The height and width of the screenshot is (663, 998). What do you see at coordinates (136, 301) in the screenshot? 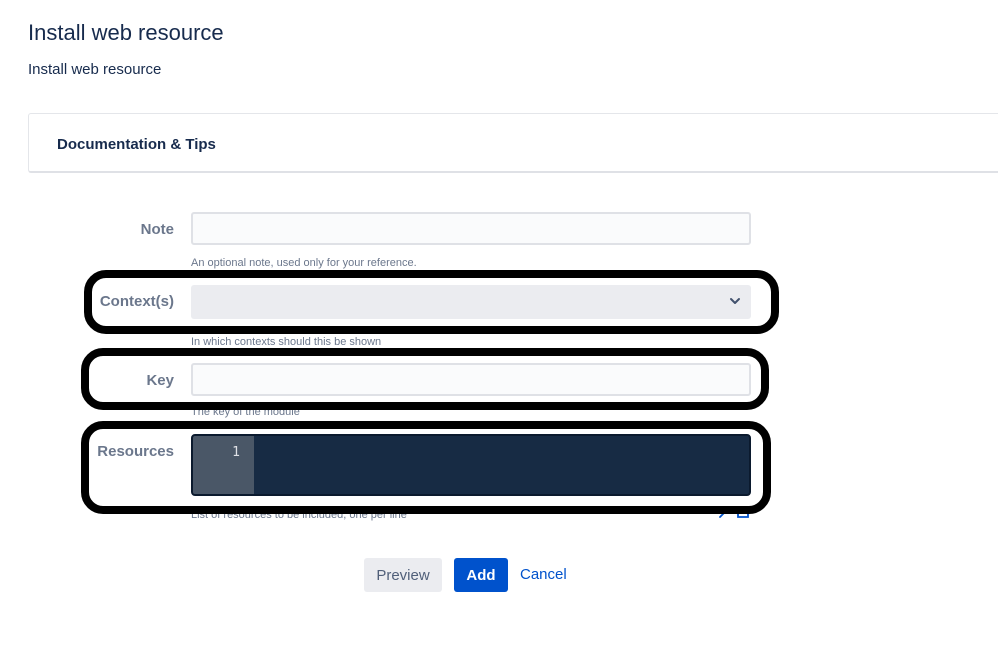
I see `contexts-label: Context(s)` at bounding box center [136, 301].